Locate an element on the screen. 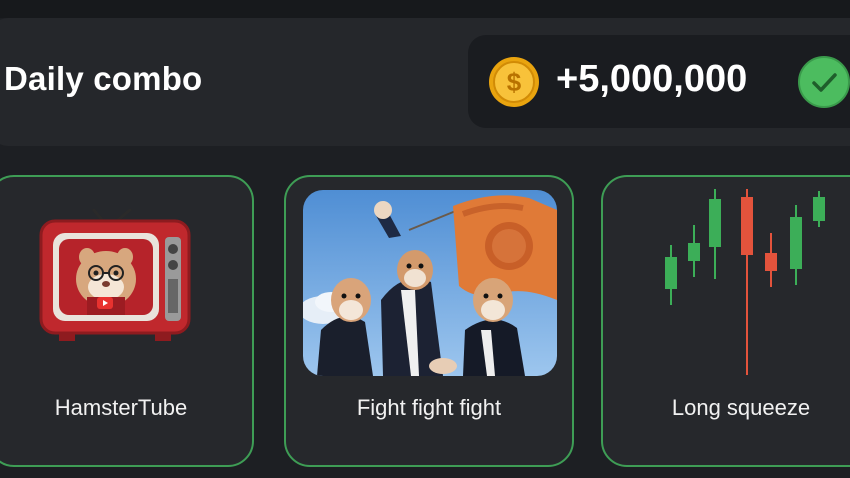 This screenshot has width=850, height=478. card-label: HamsterTube is located at coordinates (121, 407).